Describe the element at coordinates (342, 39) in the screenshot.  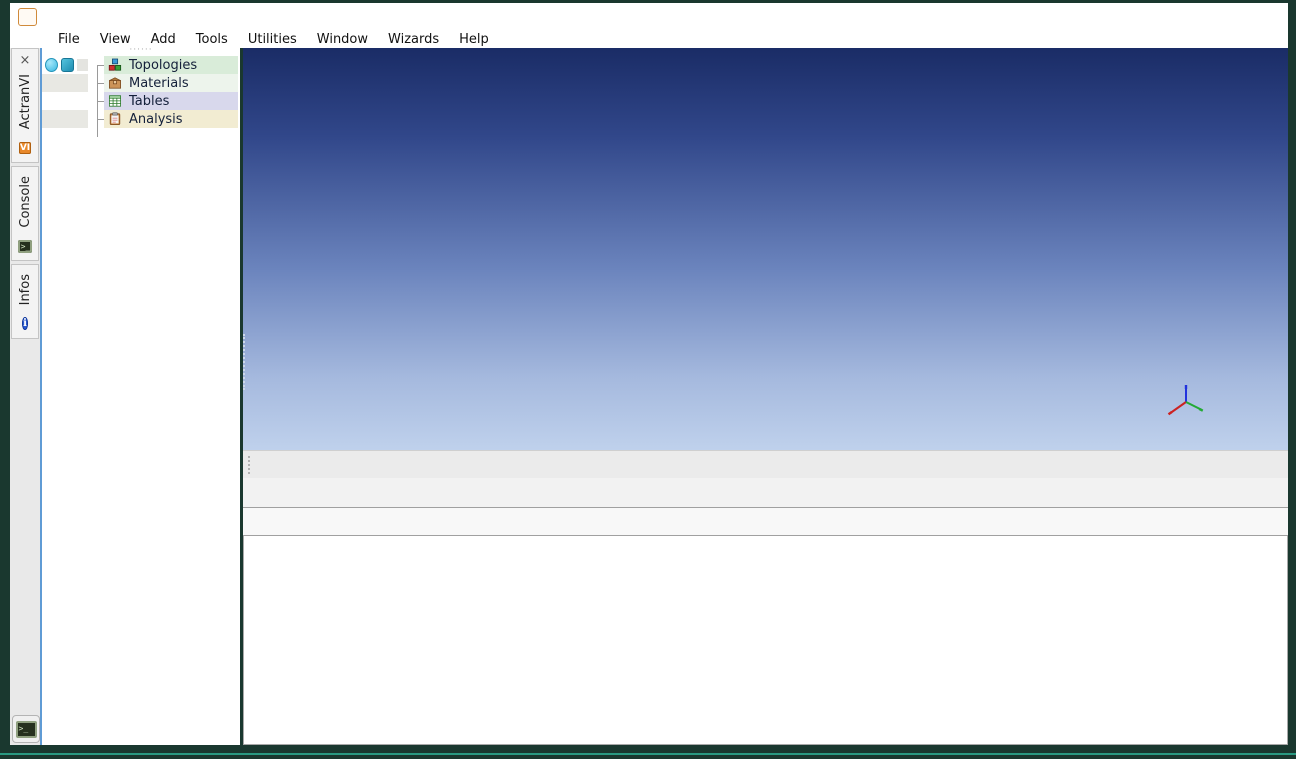
I see `menu-window: Window` at that location.